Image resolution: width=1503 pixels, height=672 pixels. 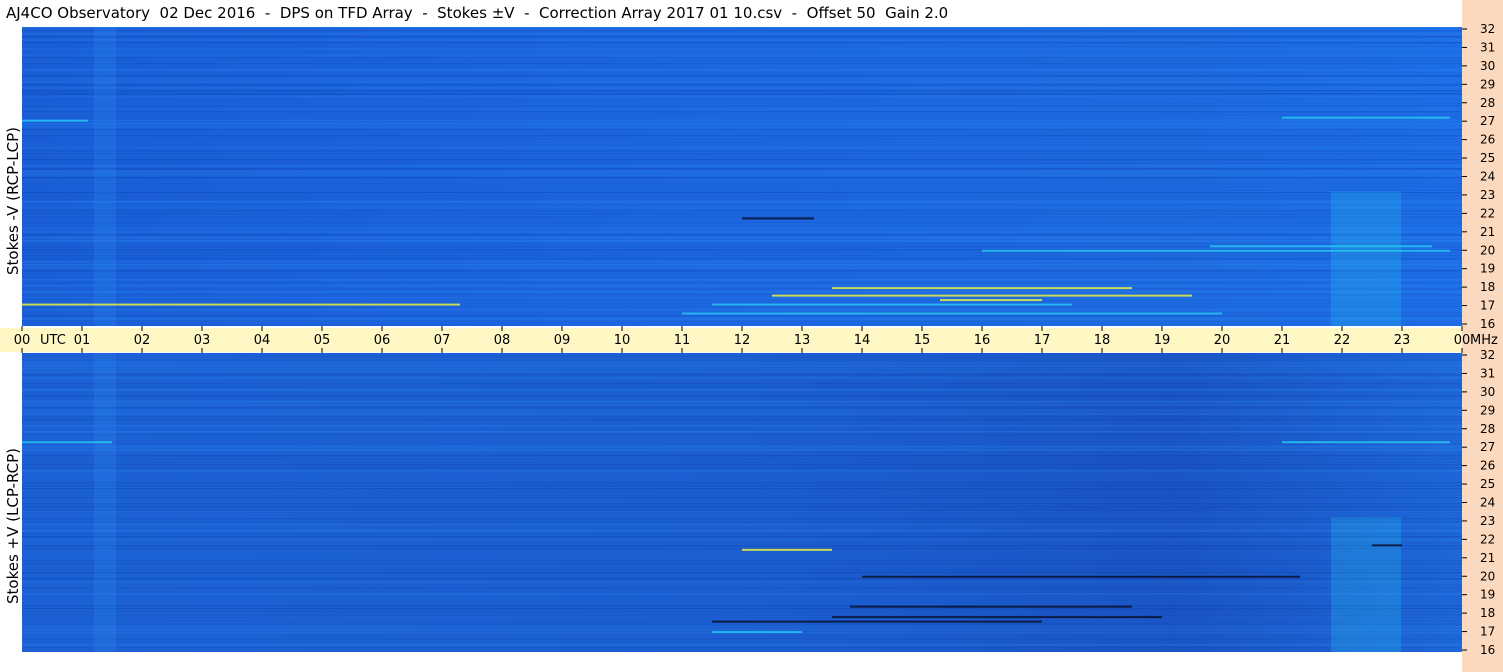 What do you see at coordinates (1484, 340) in the screenshot?
I see `frequency-unit-label: MHz` at bounding box center [1484, 340].